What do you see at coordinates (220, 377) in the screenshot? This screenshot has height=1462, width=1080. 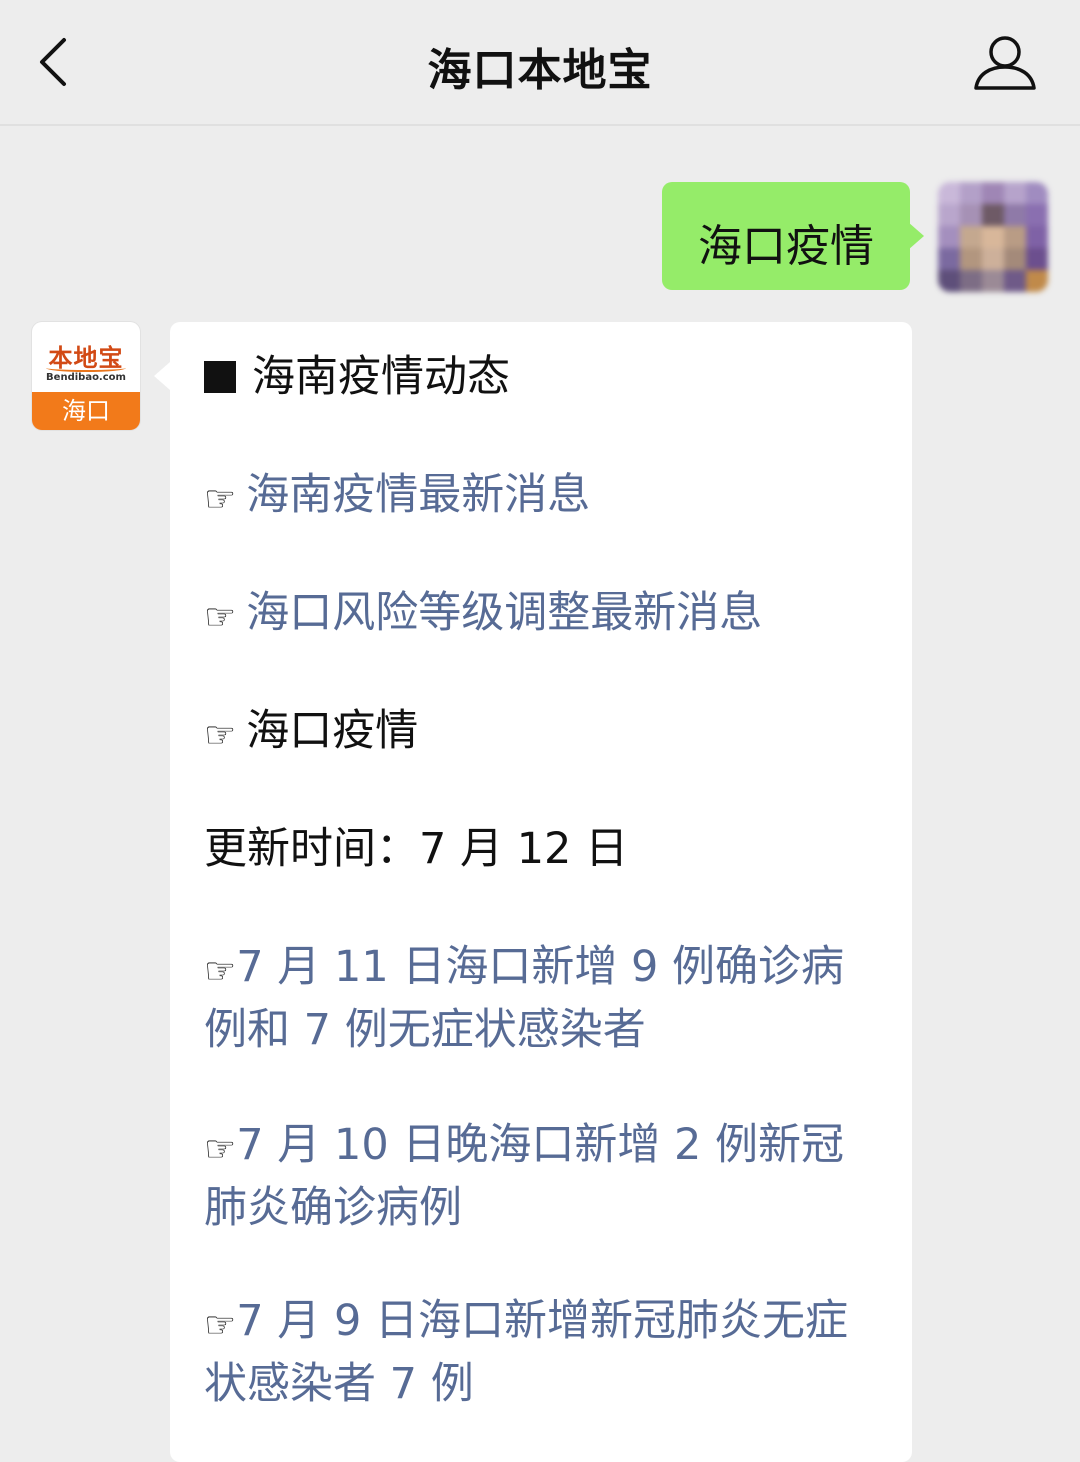 I see `black-square-icon` at bounding box center [220, 377].